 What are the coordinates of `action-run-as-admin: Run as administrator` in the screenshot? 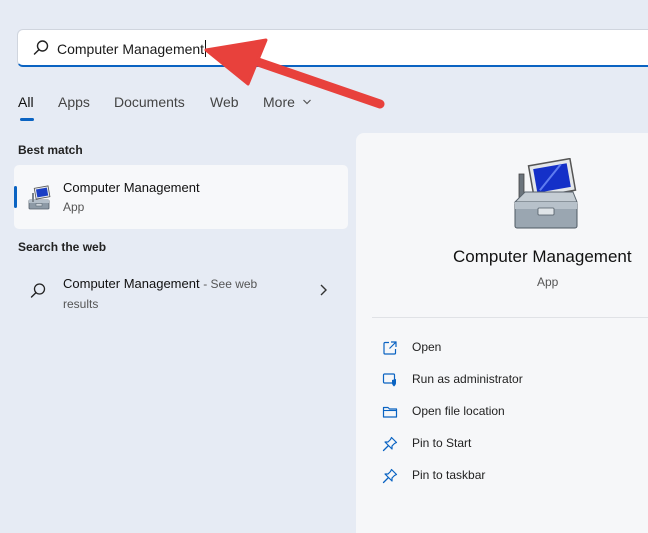 It's located at (502, 380).